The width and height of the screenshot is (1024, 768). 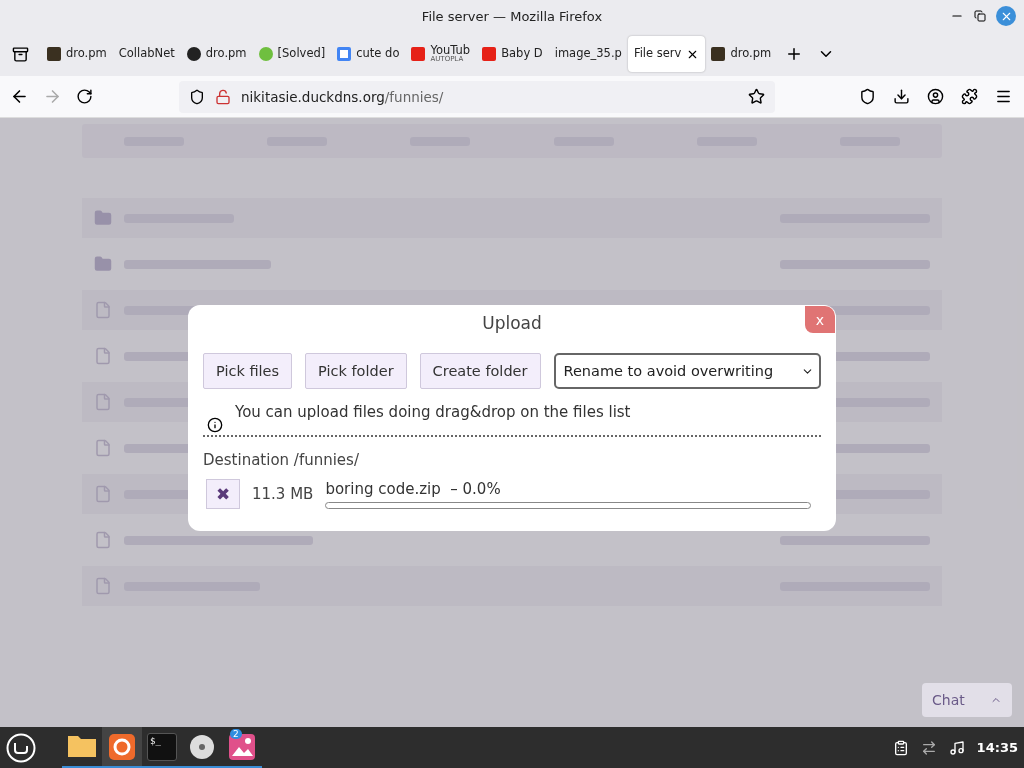 I want to click on browser-icon, so click(x=122, y=746).